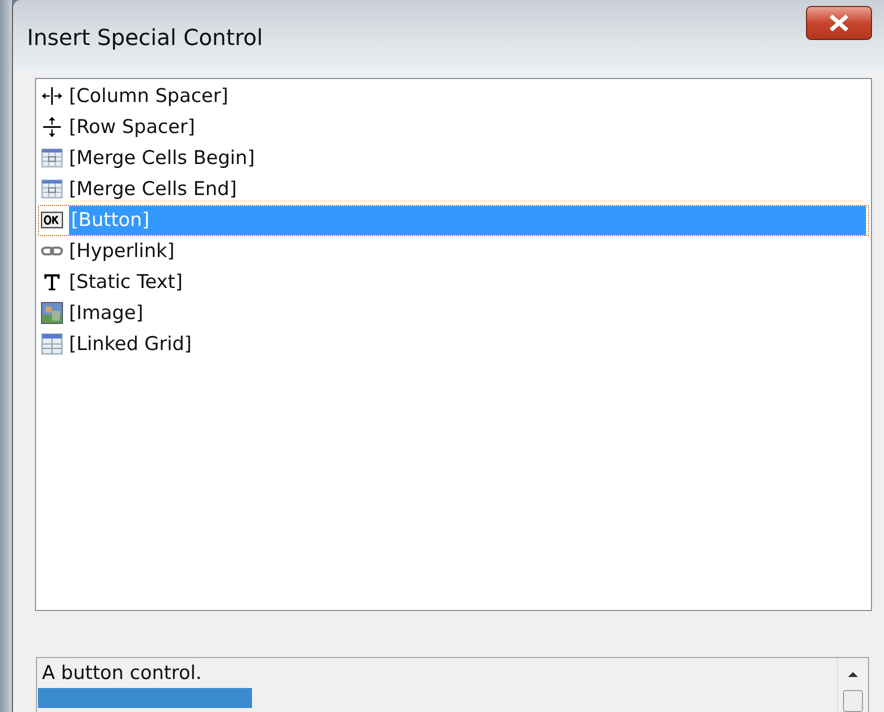 Image resolution: width=884 pixels, height=712 pixels. What do you see at coordinates (52, 220) in the screenshot?
I see `ok-button-icon` at bounding box center [52, 220].